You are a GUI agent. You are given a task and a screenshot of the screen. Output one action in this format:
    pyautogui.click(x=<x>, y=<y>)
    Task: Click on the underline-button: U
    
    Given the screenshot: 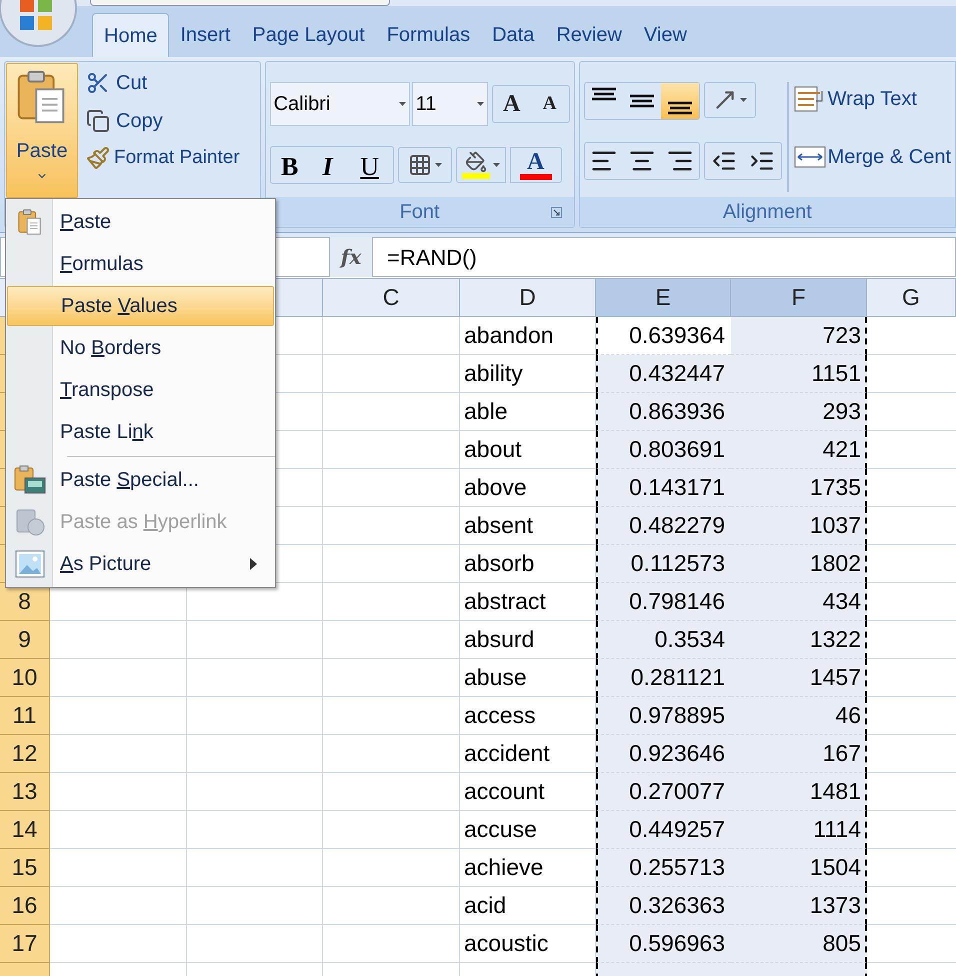 What is the action you would take?
    pyautogui.click(x=369, y=165)
    